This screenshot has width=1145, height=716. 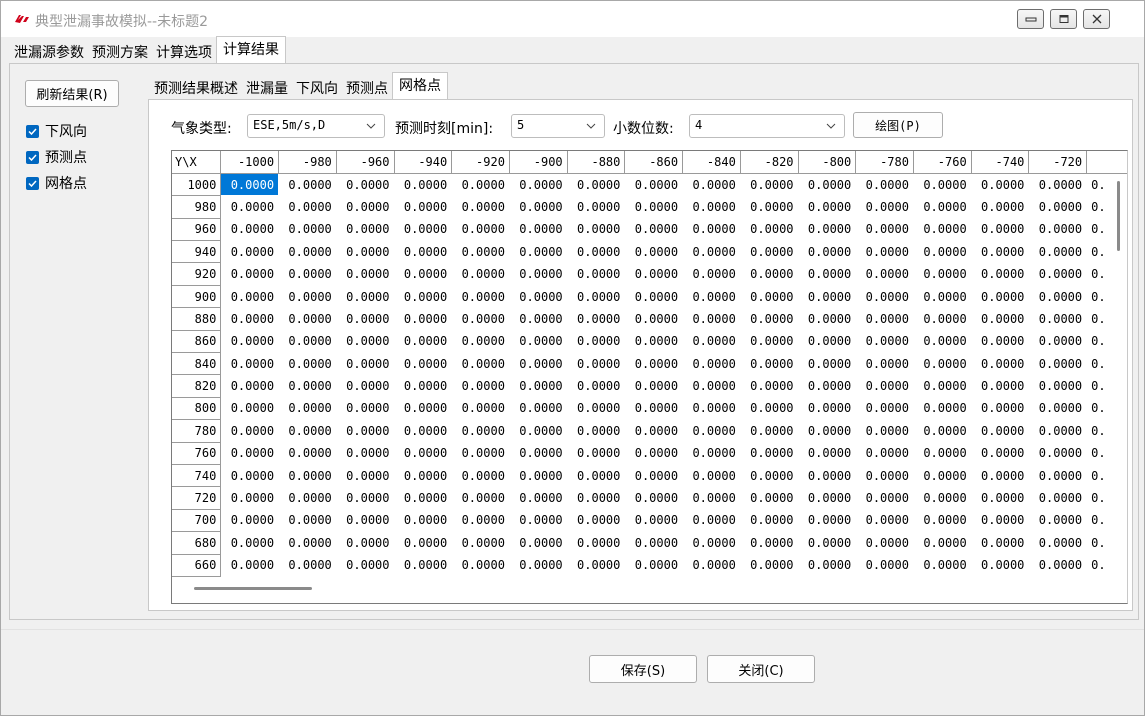 What do you see at coordinates (316, 126) in the screenshot?
I see `weather-type-select: ESE,5m/s,D` at bounding box center [316, 126].